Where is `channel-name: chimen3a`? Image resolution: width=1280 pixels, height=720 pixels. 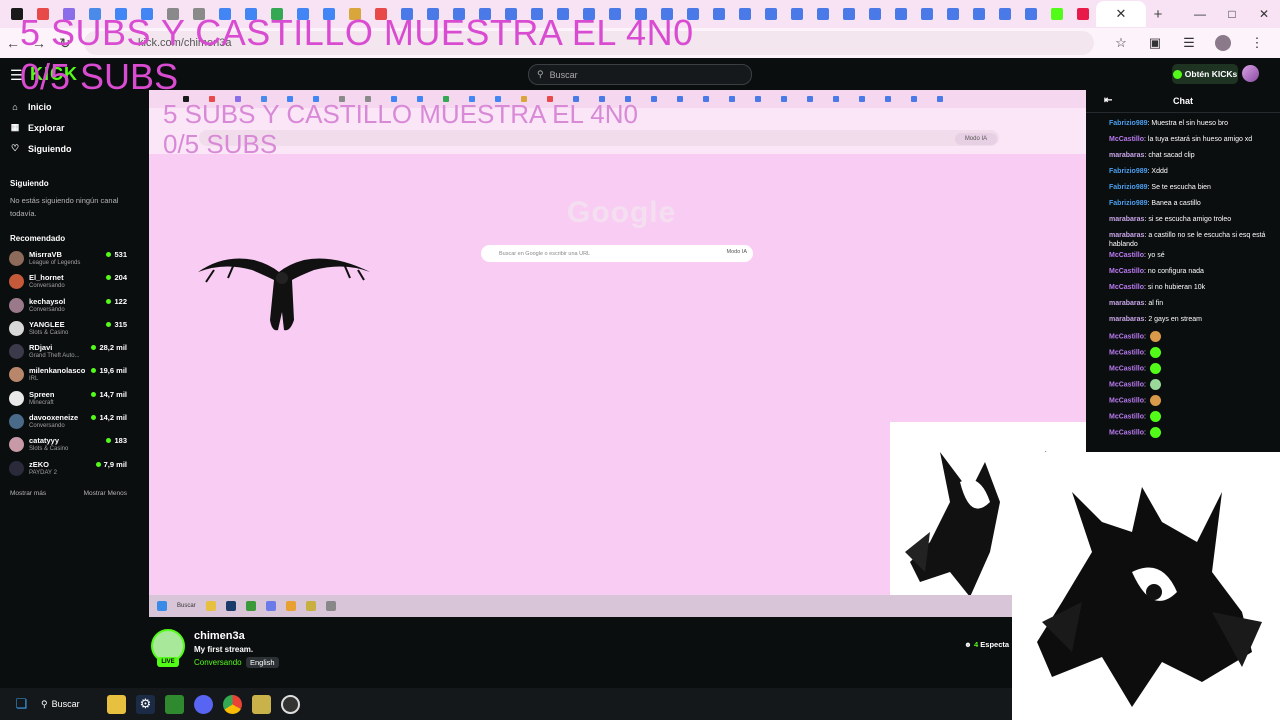
channel-name: chimen3a is located at coordinates (219, 636).